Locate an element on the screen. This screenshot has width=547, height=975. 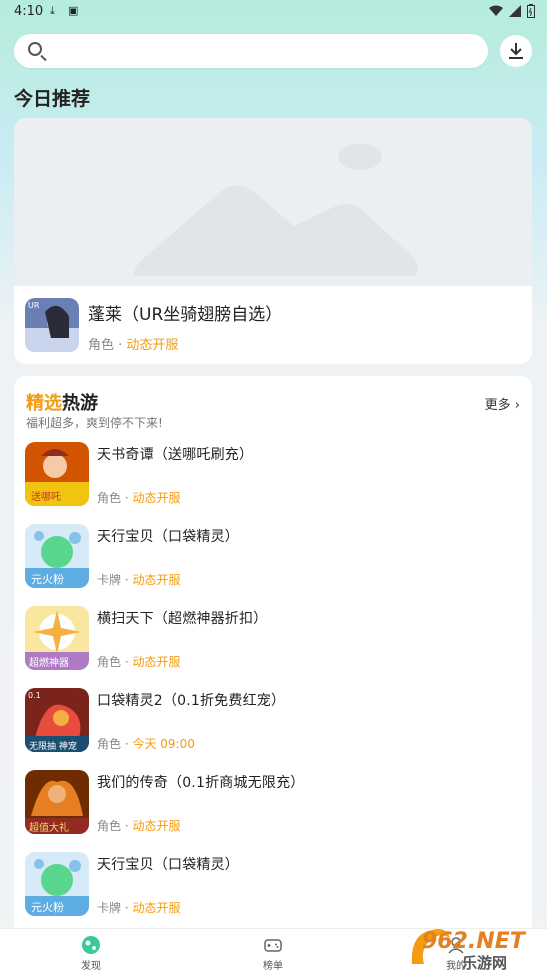
status-bar: 4:10 ⤓ ▣ is located at coordinates (273, 12).